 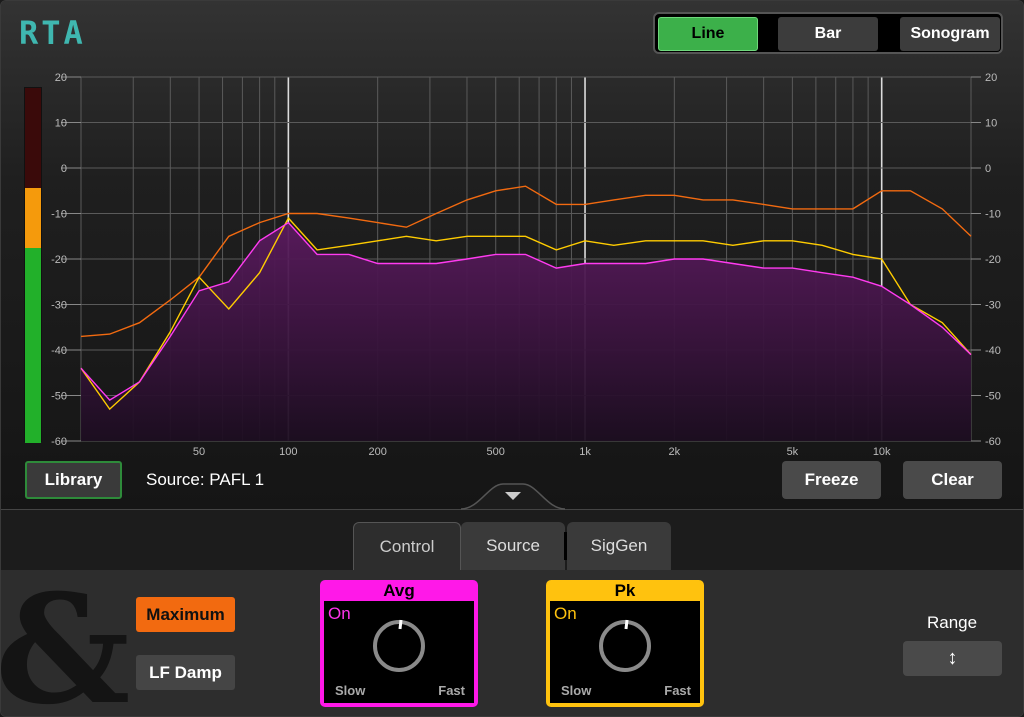 What do you see at coordinates (377, 452) in the screenshot?
I see `x-tick-label: 200` at bounding box center [377, 452].